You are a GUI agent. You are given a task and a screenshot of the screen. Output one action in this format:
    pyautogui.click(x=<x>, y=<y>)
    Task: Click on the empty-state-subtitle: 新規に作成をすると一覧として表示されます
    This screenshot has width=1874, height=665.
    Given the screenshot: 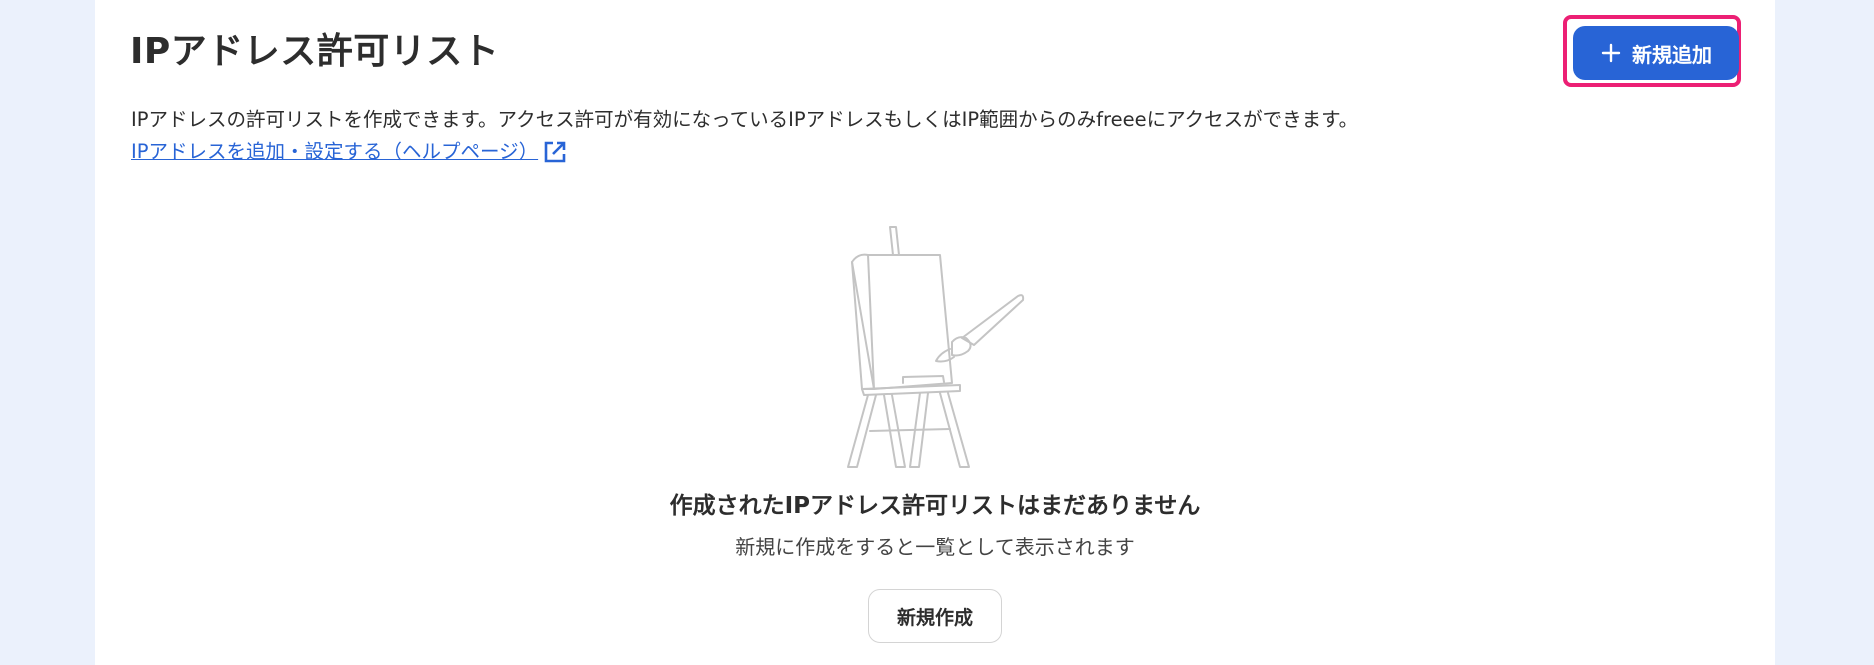 What is the action you would take?
    pyautogui.click(x=935, y=547)
    